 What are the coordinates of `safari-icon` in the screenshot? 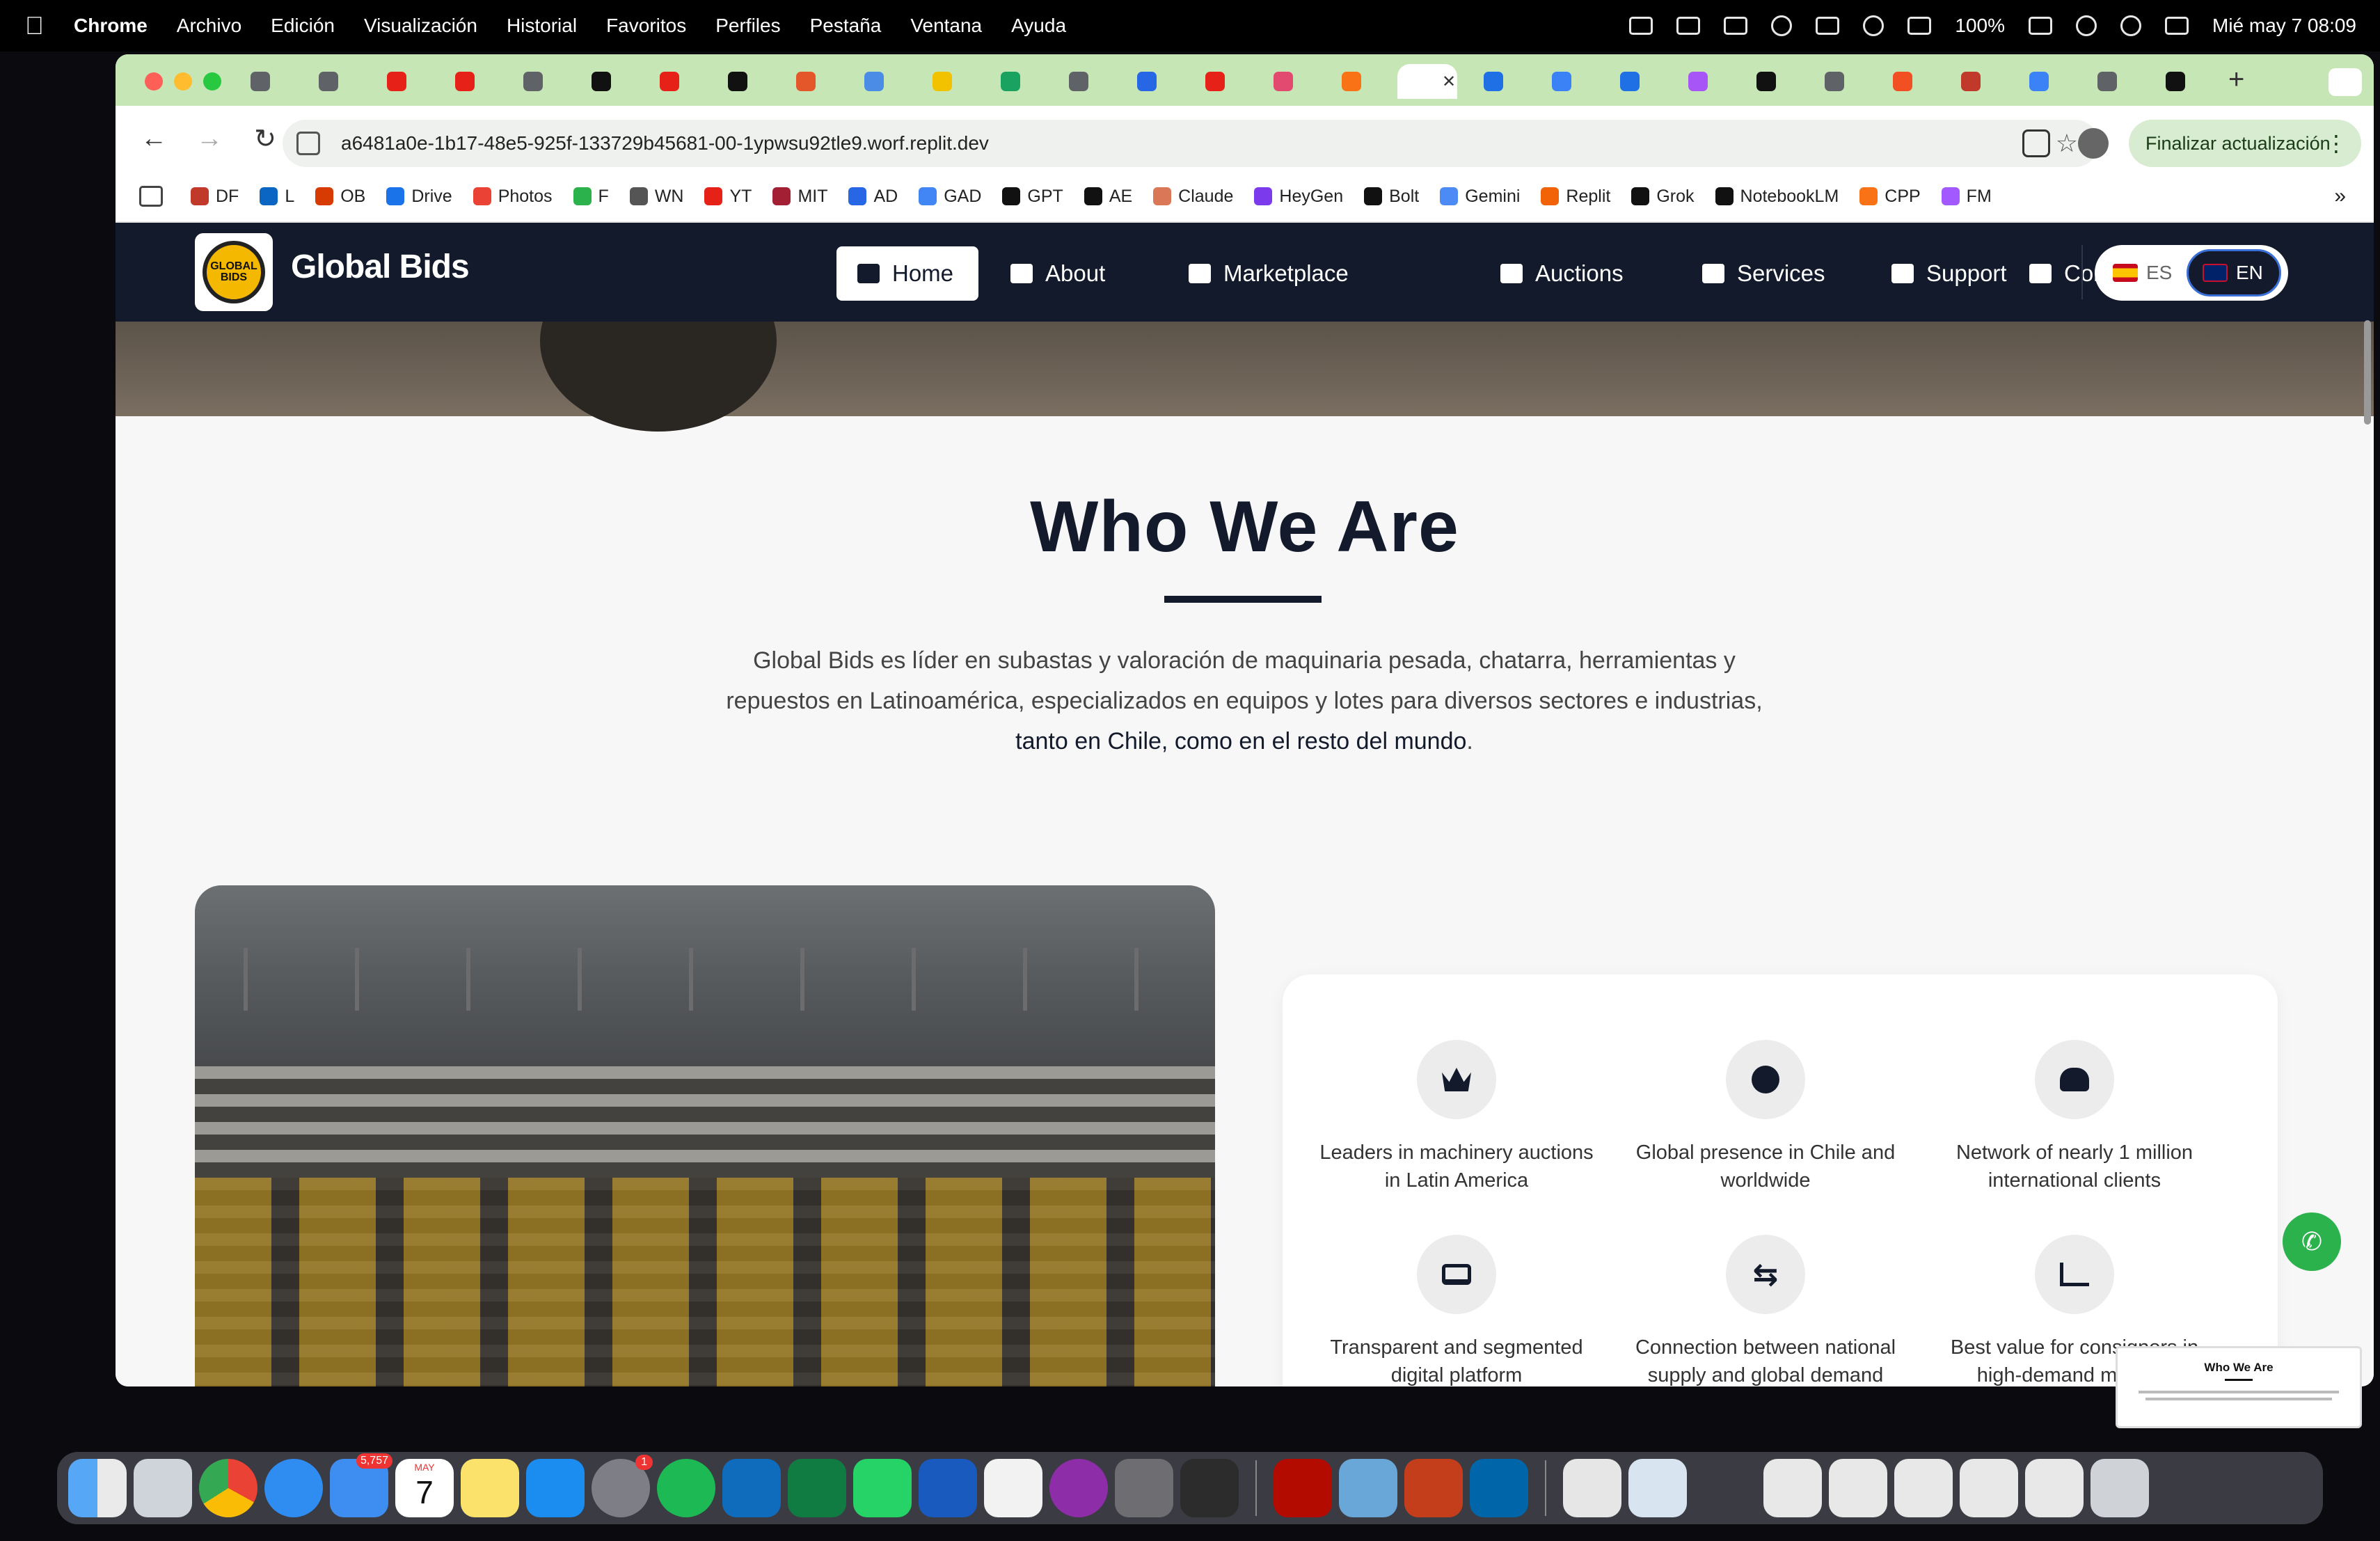 It's located at (293, 1488).